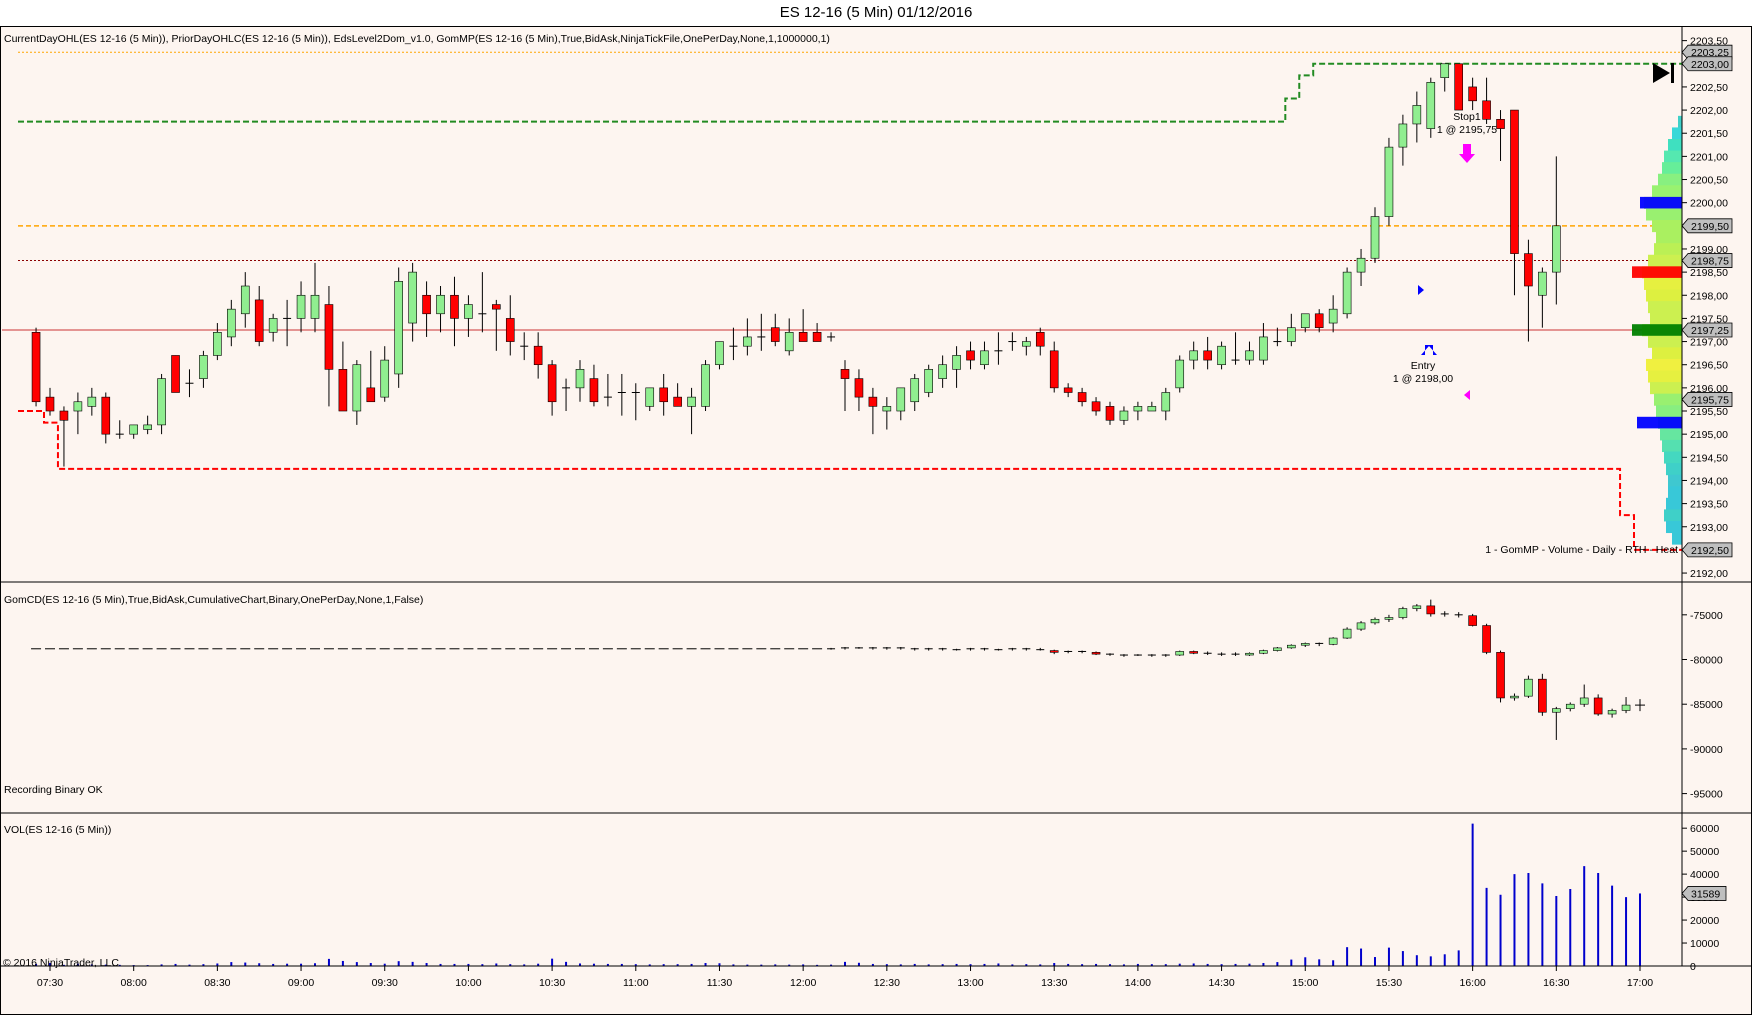  What do you see at coordinates (1709, 505) in the screenshot?
I see `price-tick-label: 2193,50` at bounding box center [1709, 505].